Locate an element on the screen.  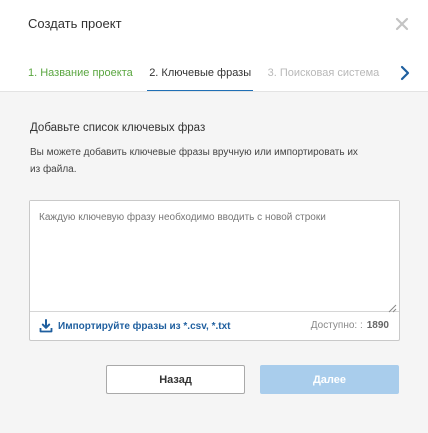
back-button: Назад is located at coordinates (175, 379).